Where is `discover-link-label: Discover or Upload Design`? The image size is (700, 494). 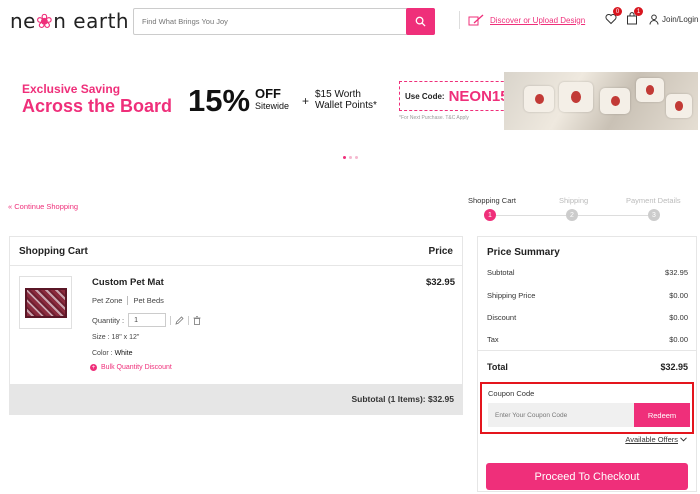
discover-link-label: Discover or Upload Design is located at coordinates (537, 20).